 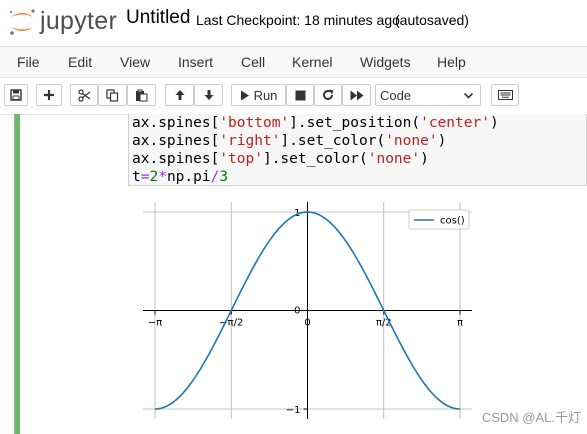 I want to click on checkpoint-status: Last Checkpoint: 18 minutes ago, so click(x=298, y=20).